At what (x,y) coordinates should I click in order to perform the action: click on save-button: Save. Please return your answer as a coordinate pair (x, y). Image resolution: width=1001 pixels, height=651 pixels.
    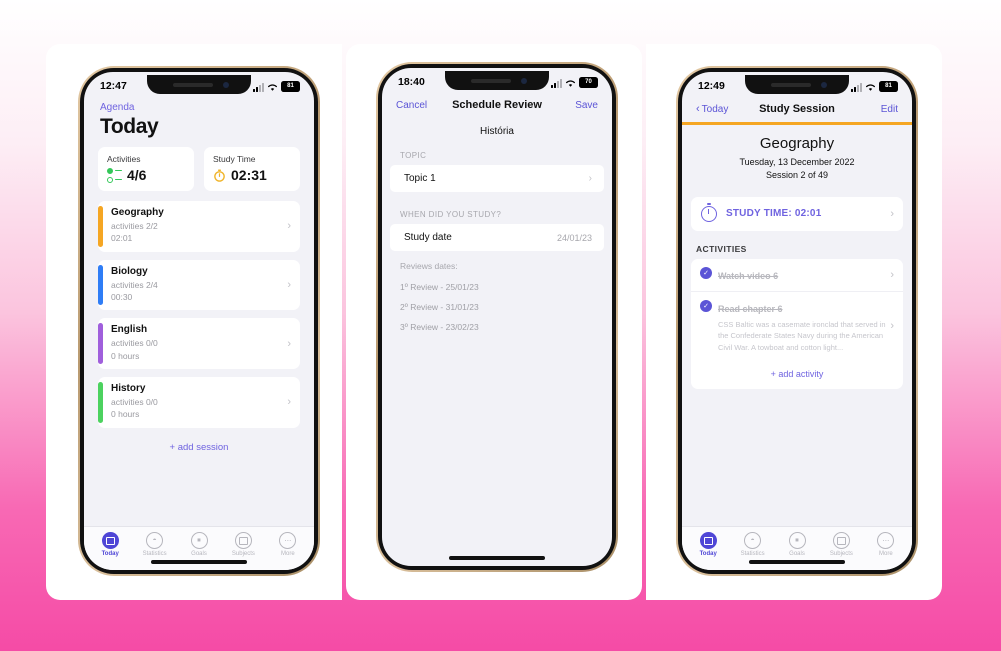
    Looking at the image, I should click on (577, 105).